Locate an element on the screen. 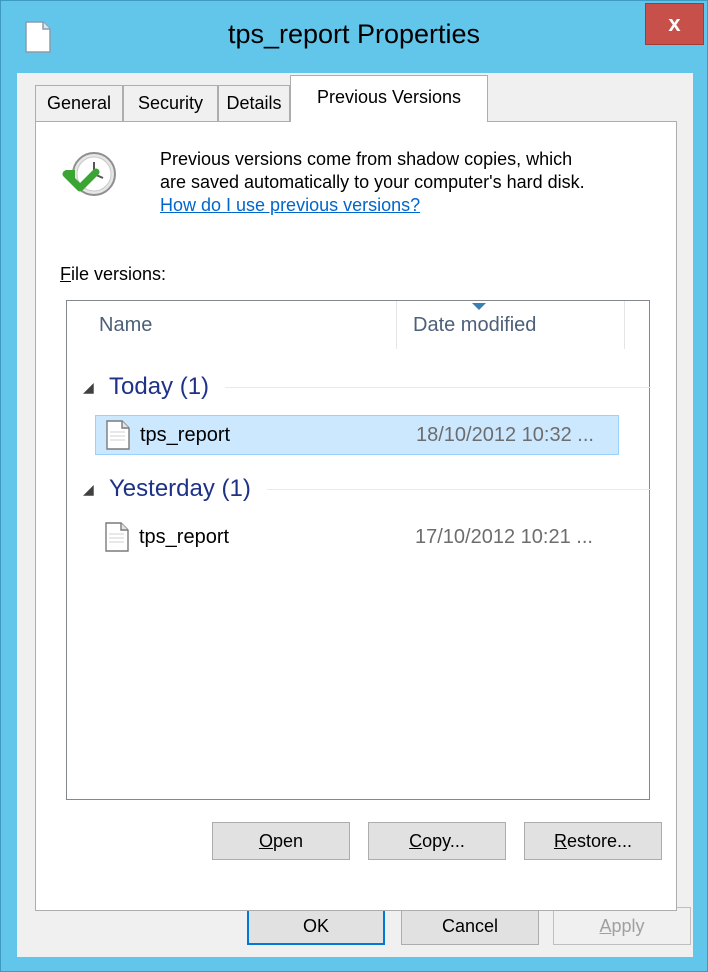 This screenshot has height=972, width=708. column-header-date-modified: Date modified is located at coordinates (511, 325).